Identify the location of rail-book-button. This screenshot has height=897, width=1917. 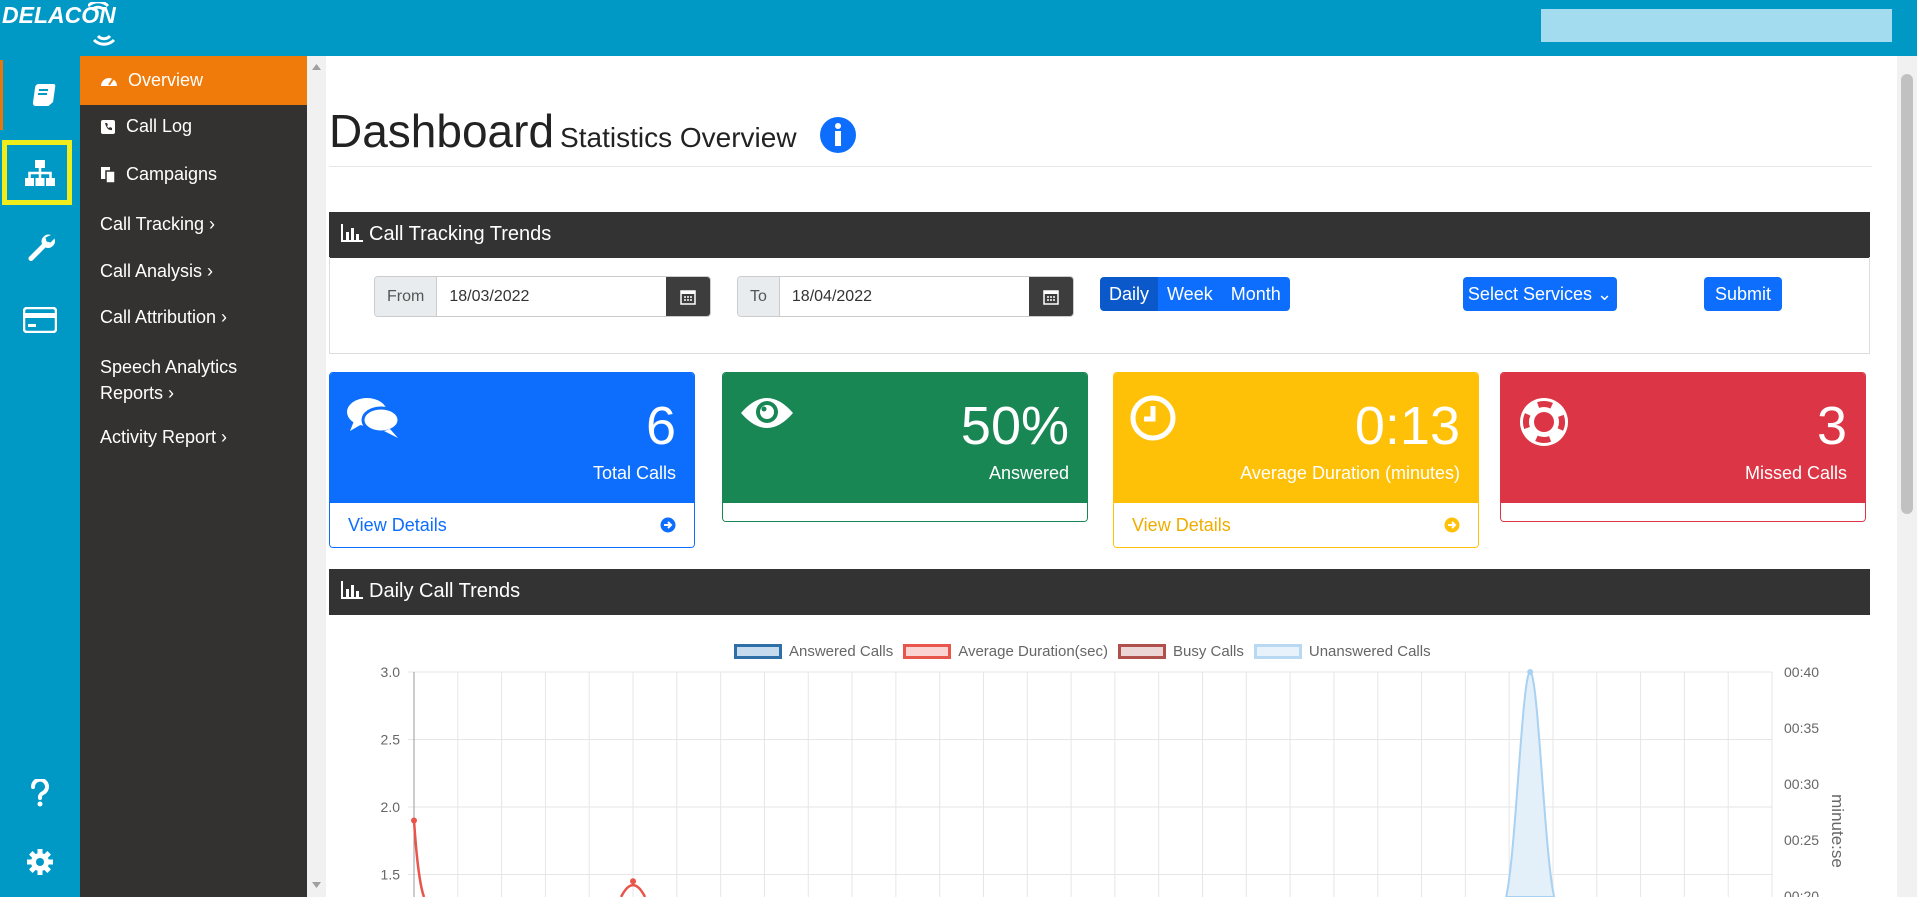
(40, 95).